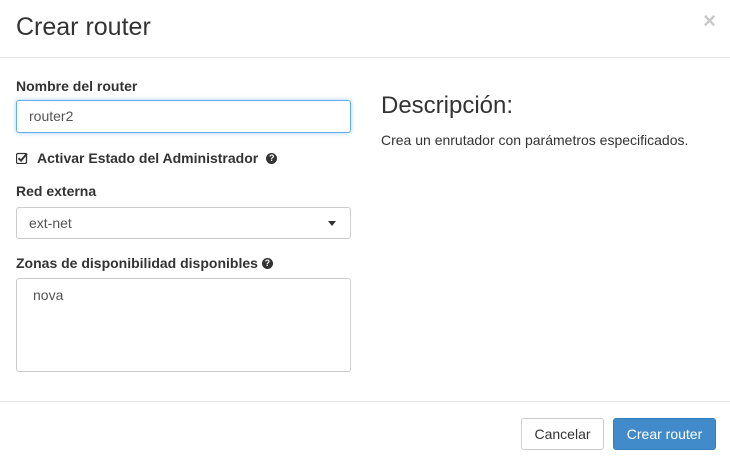 The height and width of the screenshot is (464, 730). What do you see at coordinates (183, 295) in the screenshot?
I see `list-item: nova` at bounding box center [183, 295].